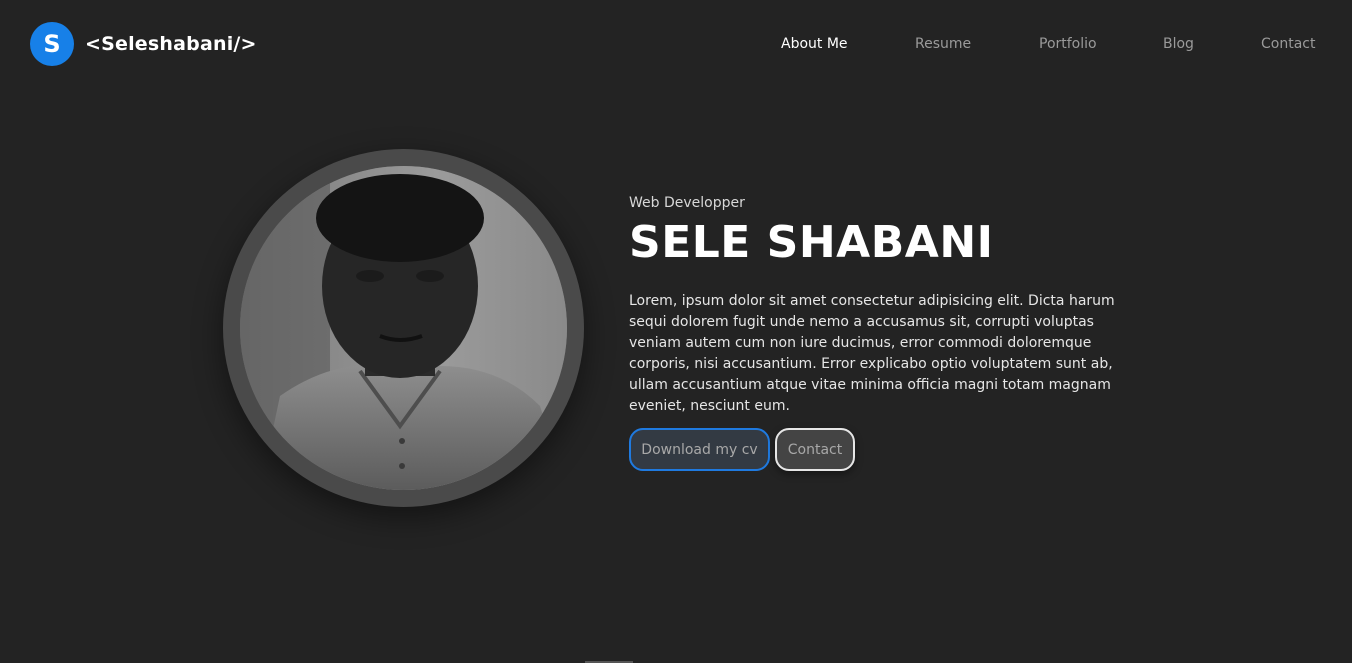  Describe the element at coordinates (814, 44) in the screenshot. I see `nav-item-about-me: About Me` at that location.